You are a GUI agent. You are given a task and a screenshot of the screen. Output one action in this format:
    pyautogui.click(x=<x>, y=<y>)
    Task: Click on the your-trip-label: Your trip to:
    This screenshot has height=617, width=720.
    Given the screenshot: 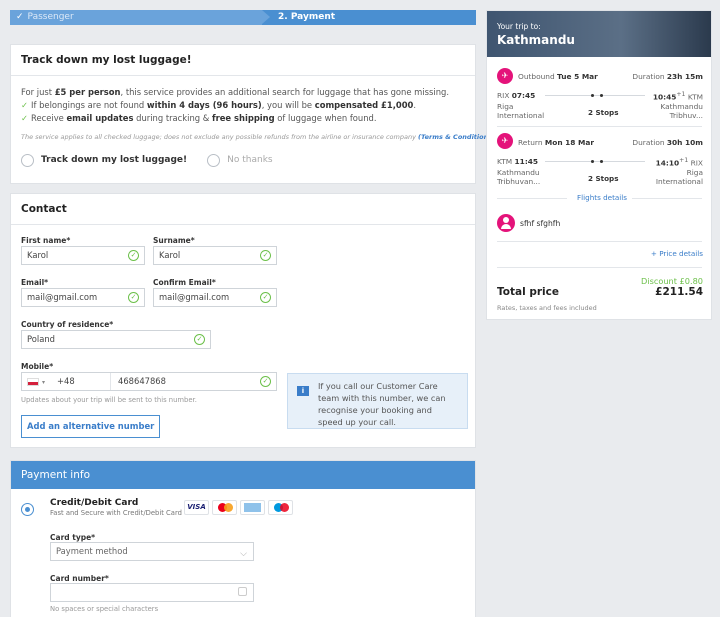 What is the action you would take?
    pyautogui.click(x=519, y=26)
    